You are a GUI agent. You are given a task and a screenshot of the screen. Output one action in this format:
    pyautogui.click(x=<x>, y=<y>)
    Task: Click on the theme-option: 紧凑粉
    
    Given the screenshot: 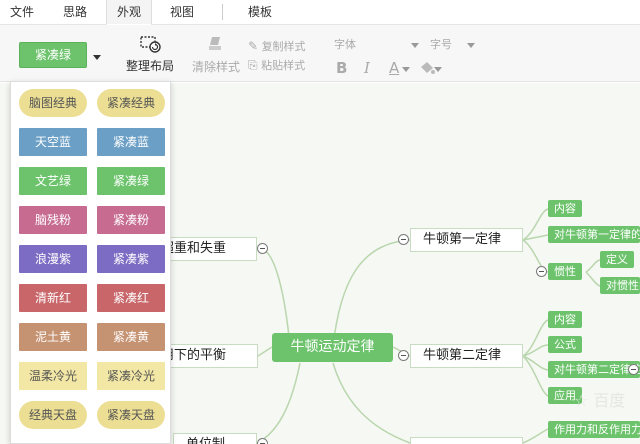 What is the action you would take?
    pyautogui.click(x=131, y=220)
    